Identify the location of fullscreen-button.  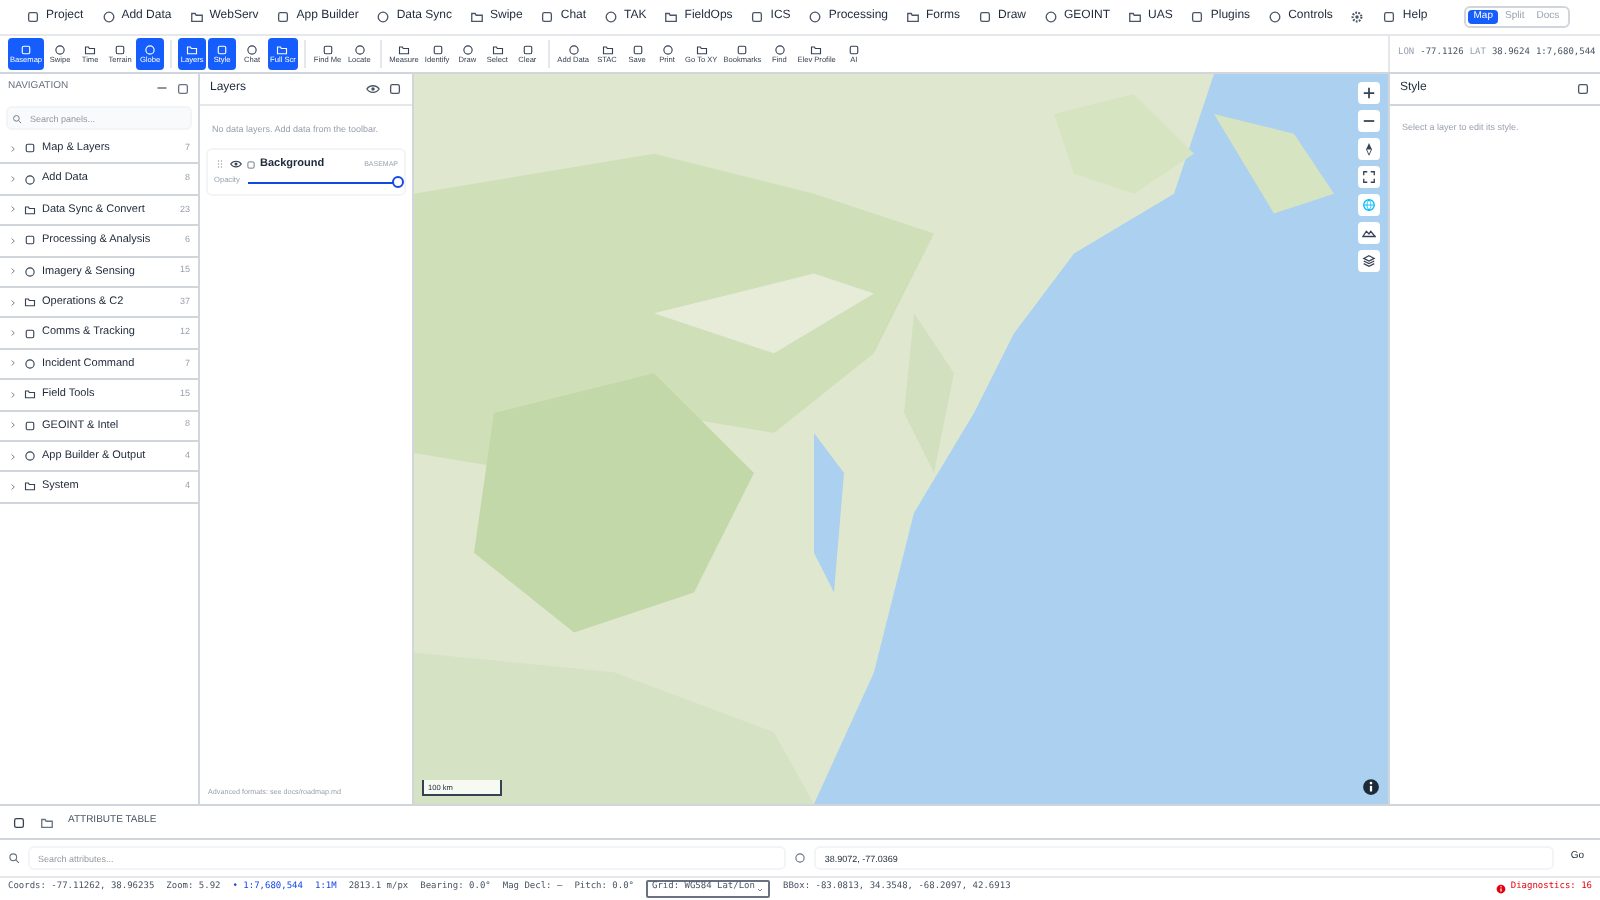
(1369, 177).